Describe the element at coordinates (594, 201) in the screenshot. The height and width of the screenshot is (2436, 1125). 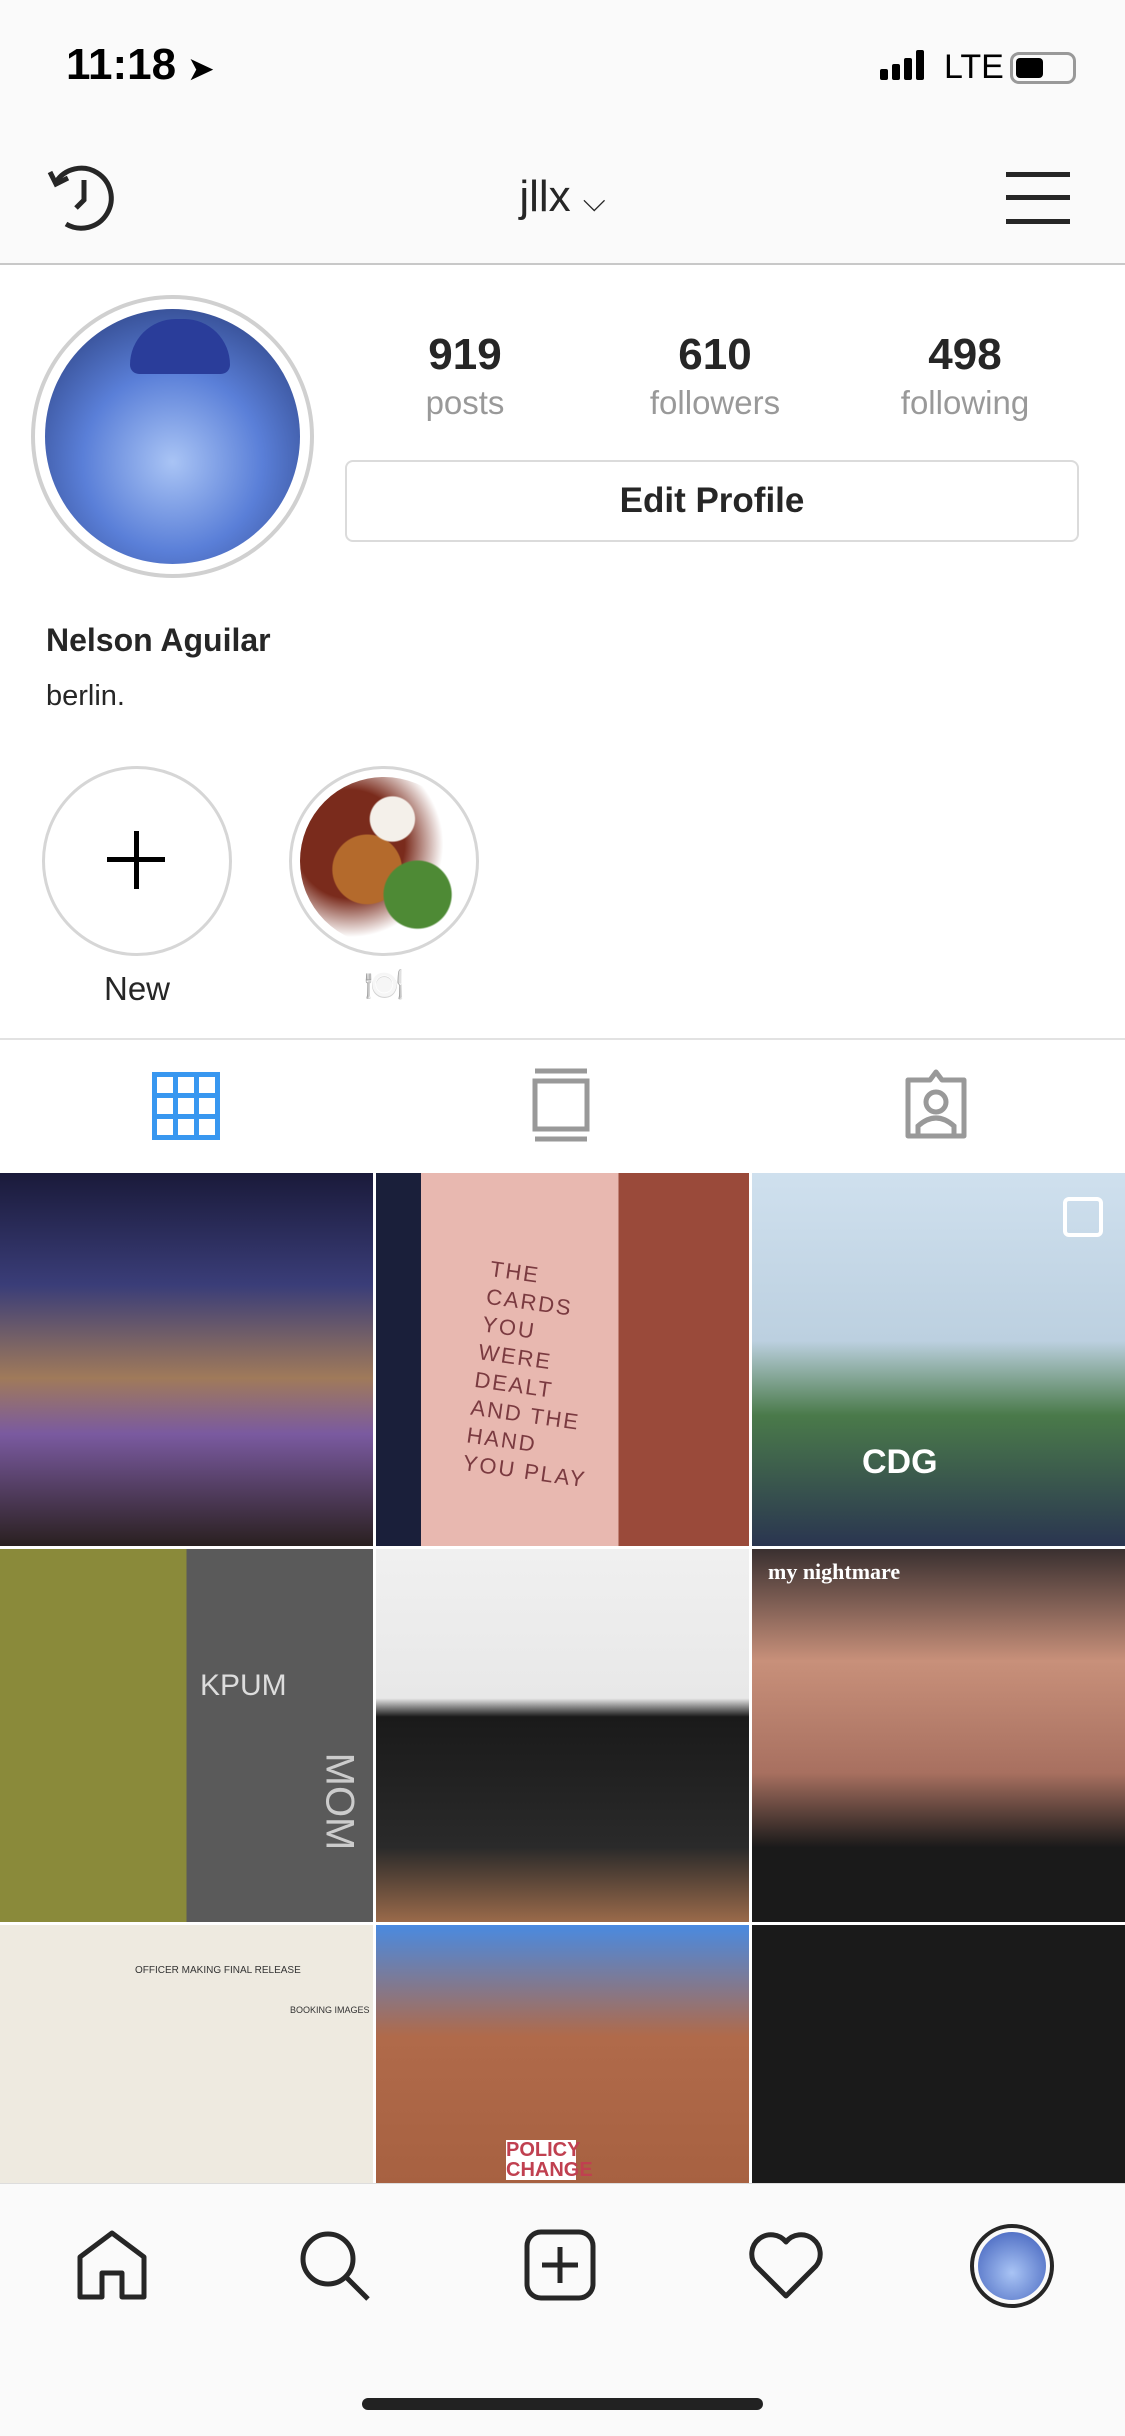
I see `chevron-down-icon: ⌵` at that location.